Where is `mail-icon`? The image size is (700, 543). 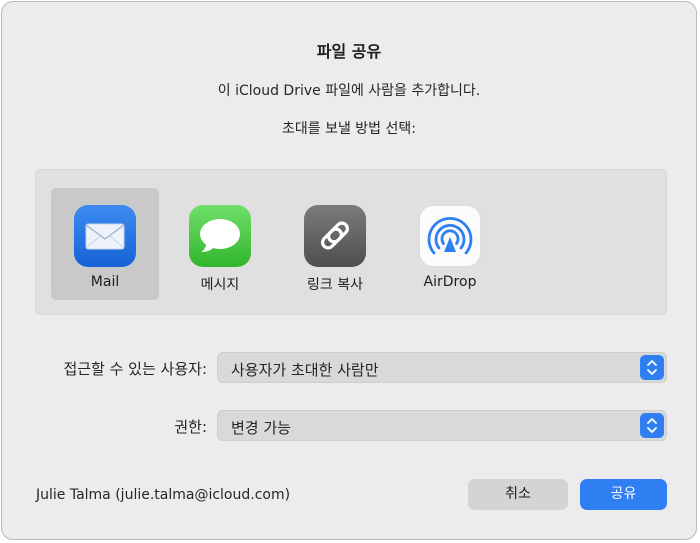 mail-icon is located at coordinates (105, 236).